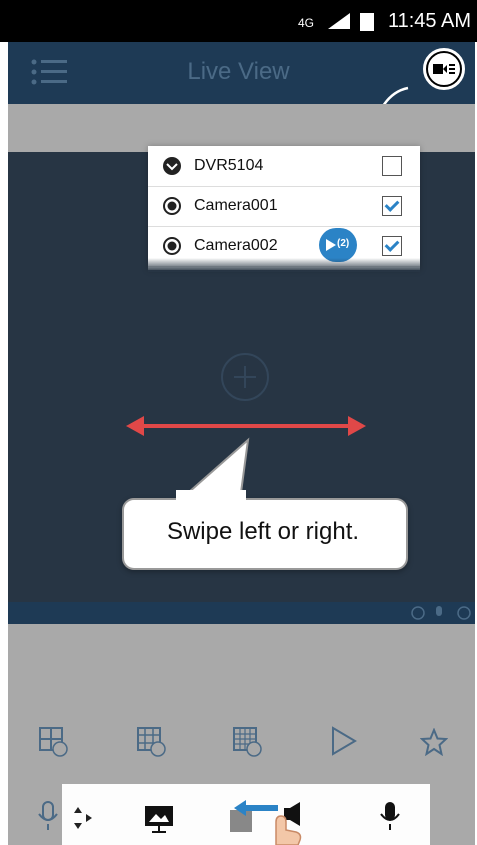  I want to click on list-item-camera: Camera001, so click(284, 206).